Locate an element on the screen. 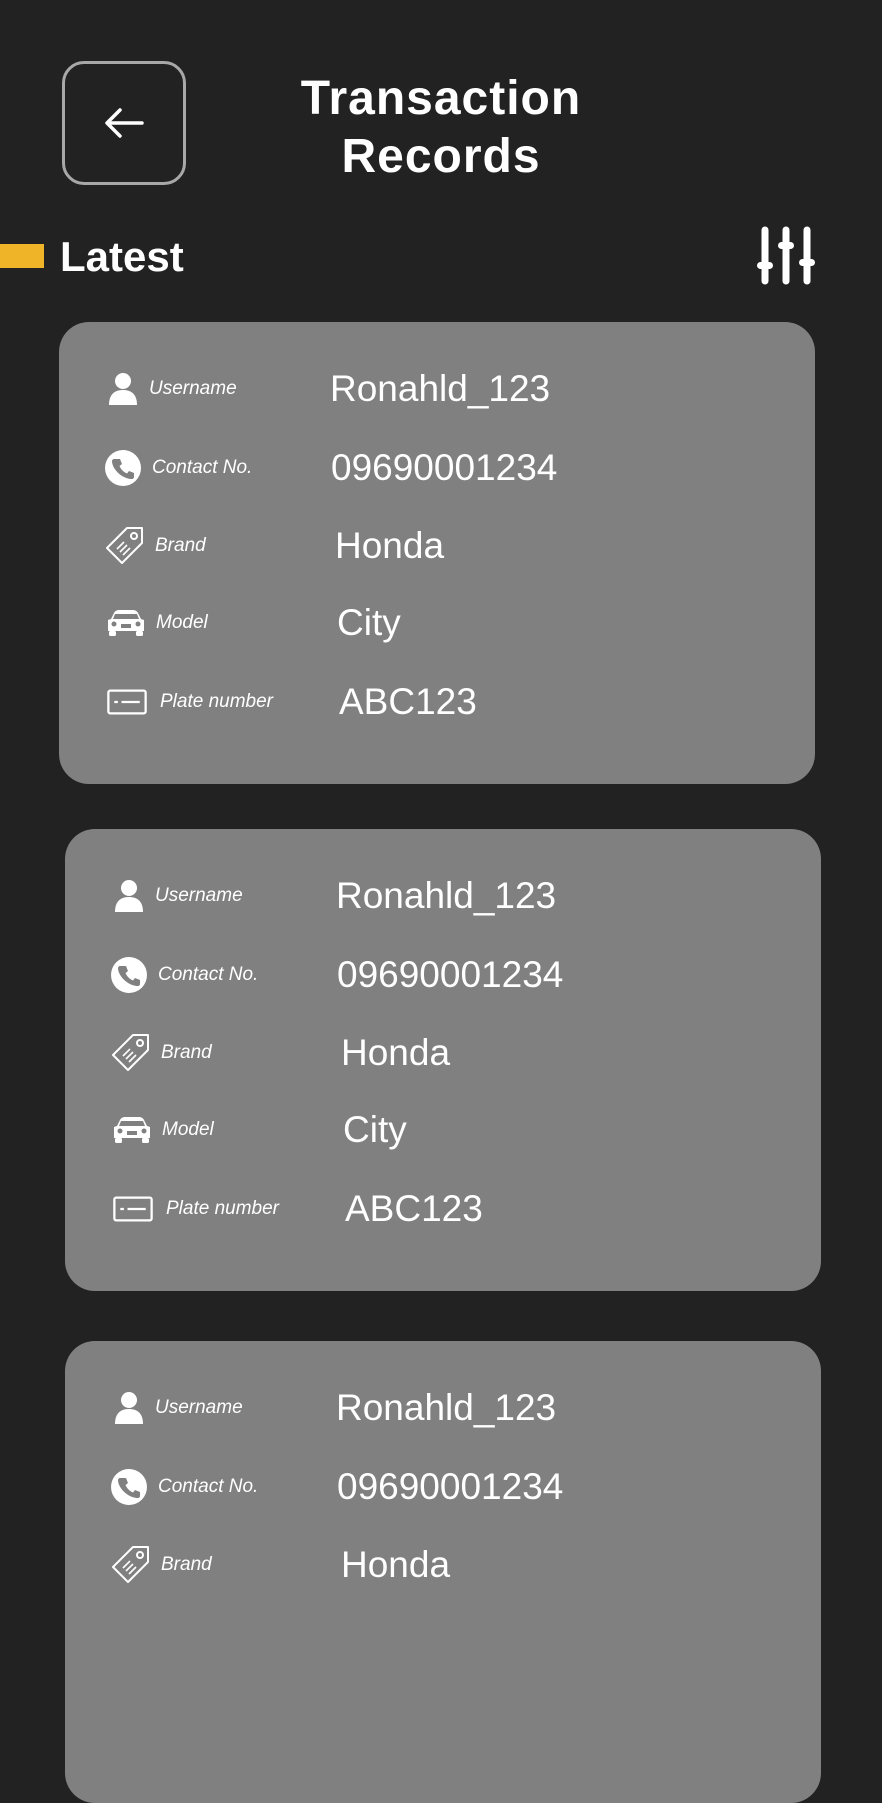 The height and width of the screenshot is (1803, 882). arrow-left-icon is located at coordinates (124, 123).